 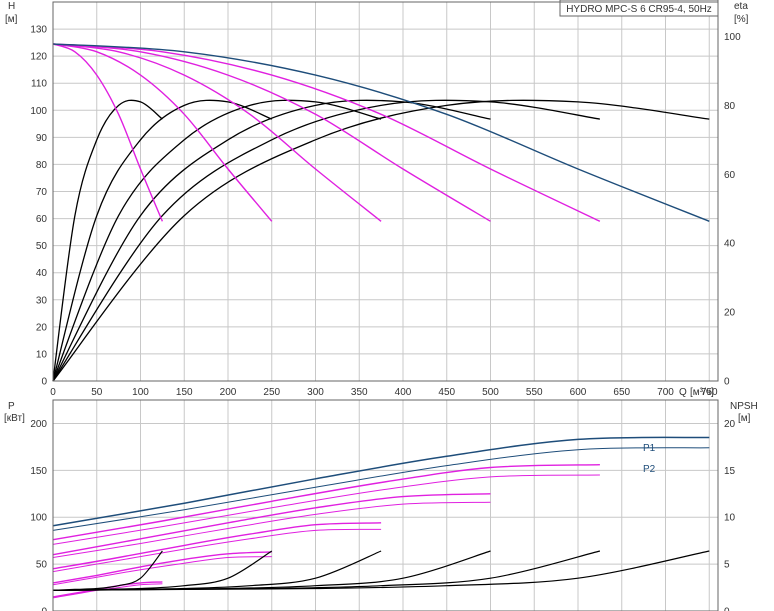 I want to click on x-tick-label: 300, so click(x=315, y=392).